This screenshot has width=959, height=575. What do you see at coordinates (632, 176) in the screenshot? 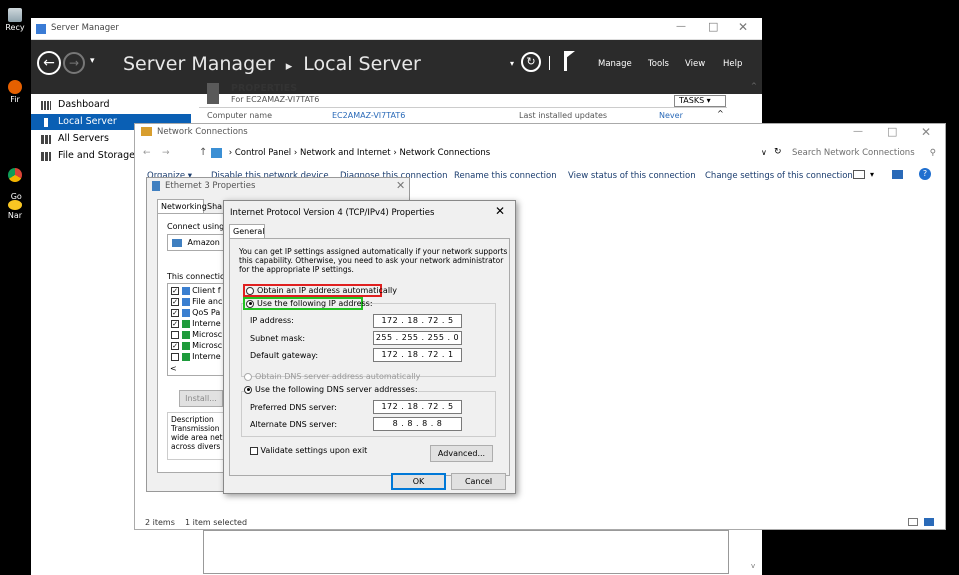
I see `view-status-button: View status of this connection` at bounding box center [632, 176].